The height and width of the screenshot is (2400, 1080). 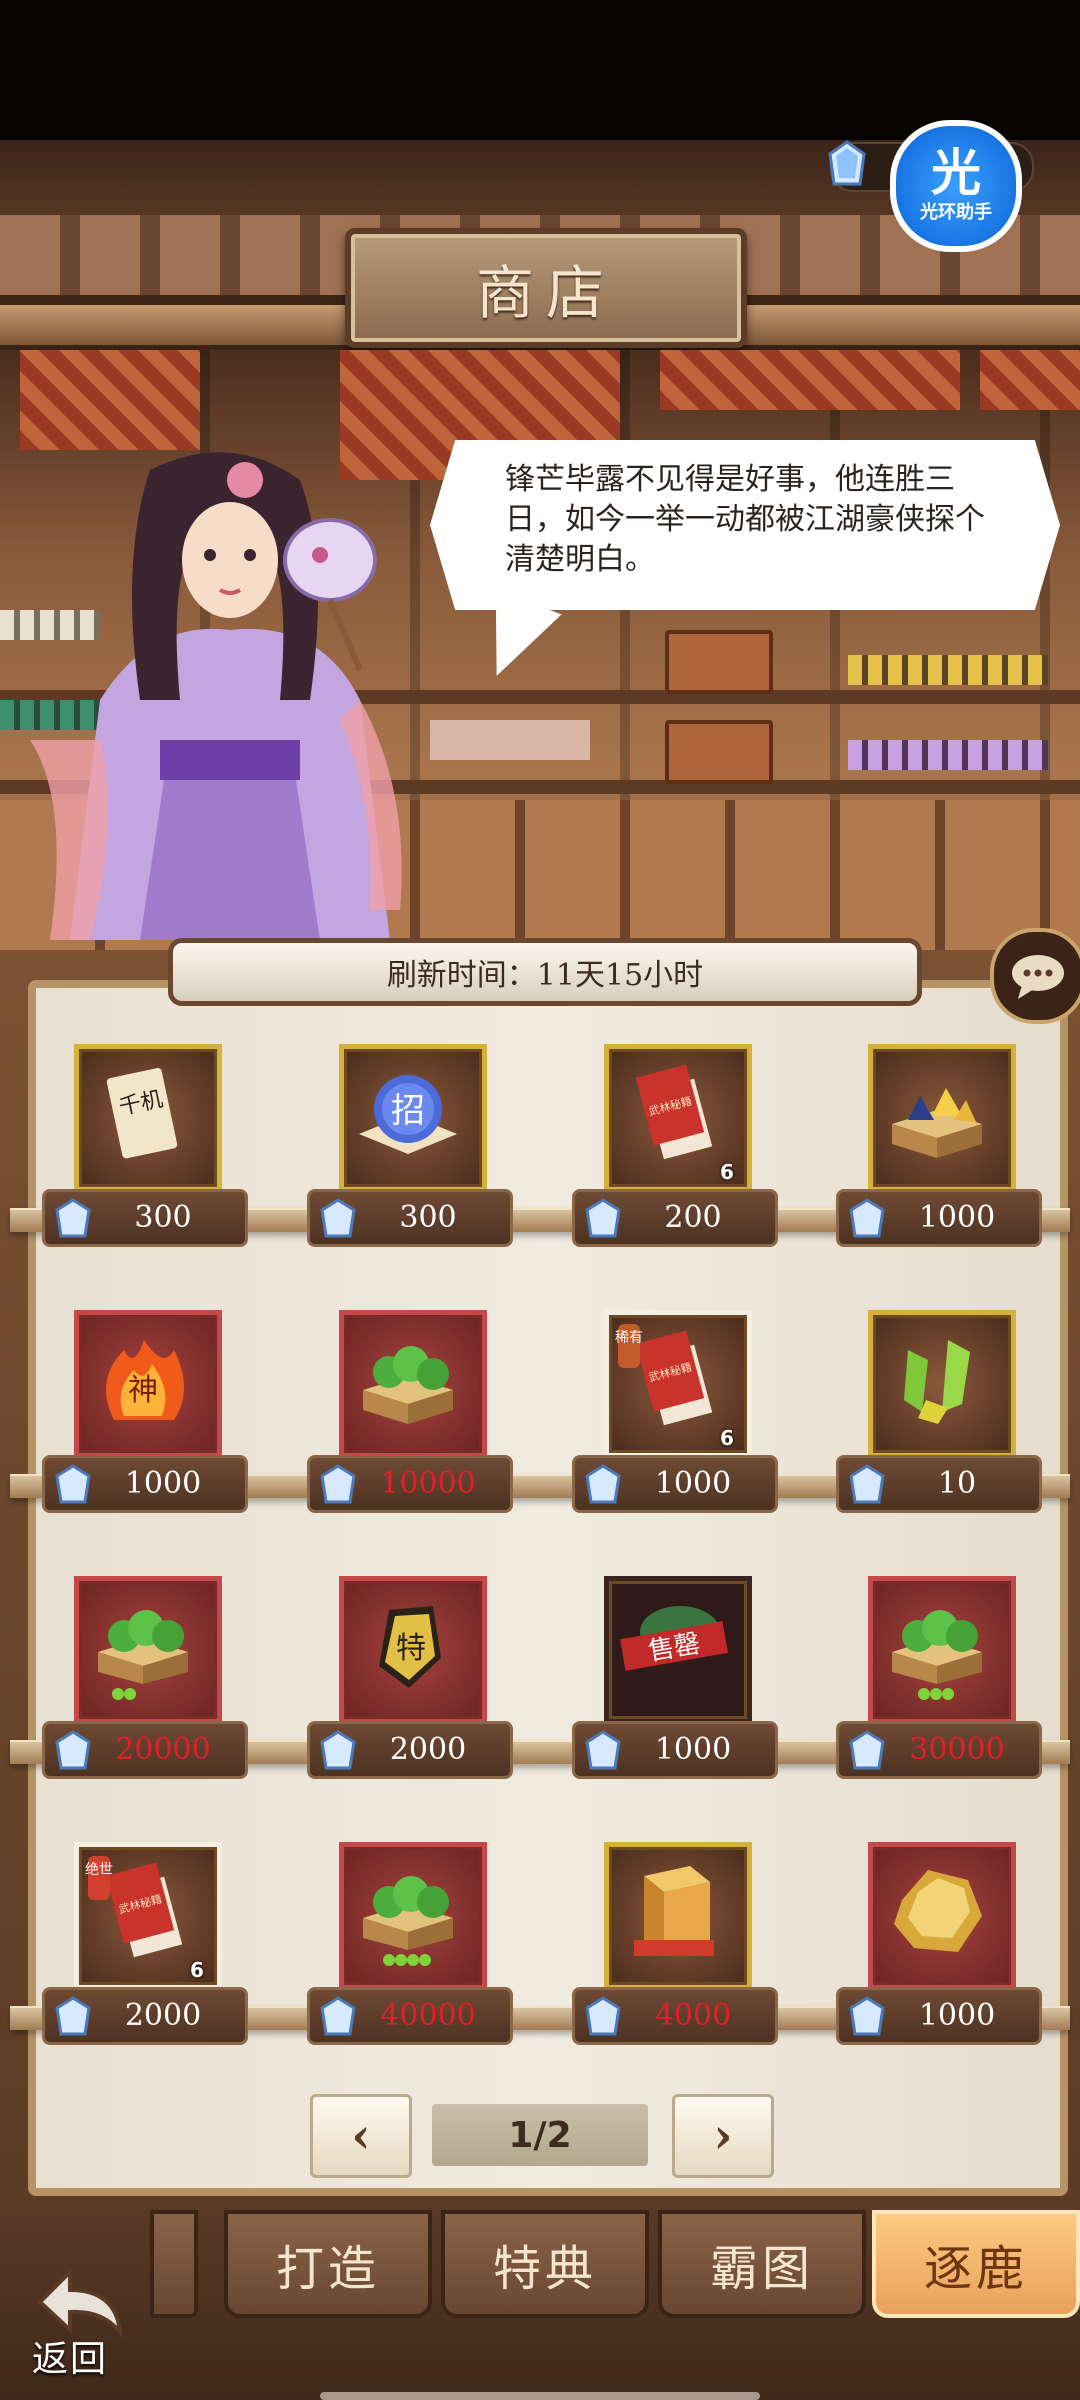 I want to click on shop-item: 绝世 武林秘籍 6 2000, so click(x=145, y=1952).